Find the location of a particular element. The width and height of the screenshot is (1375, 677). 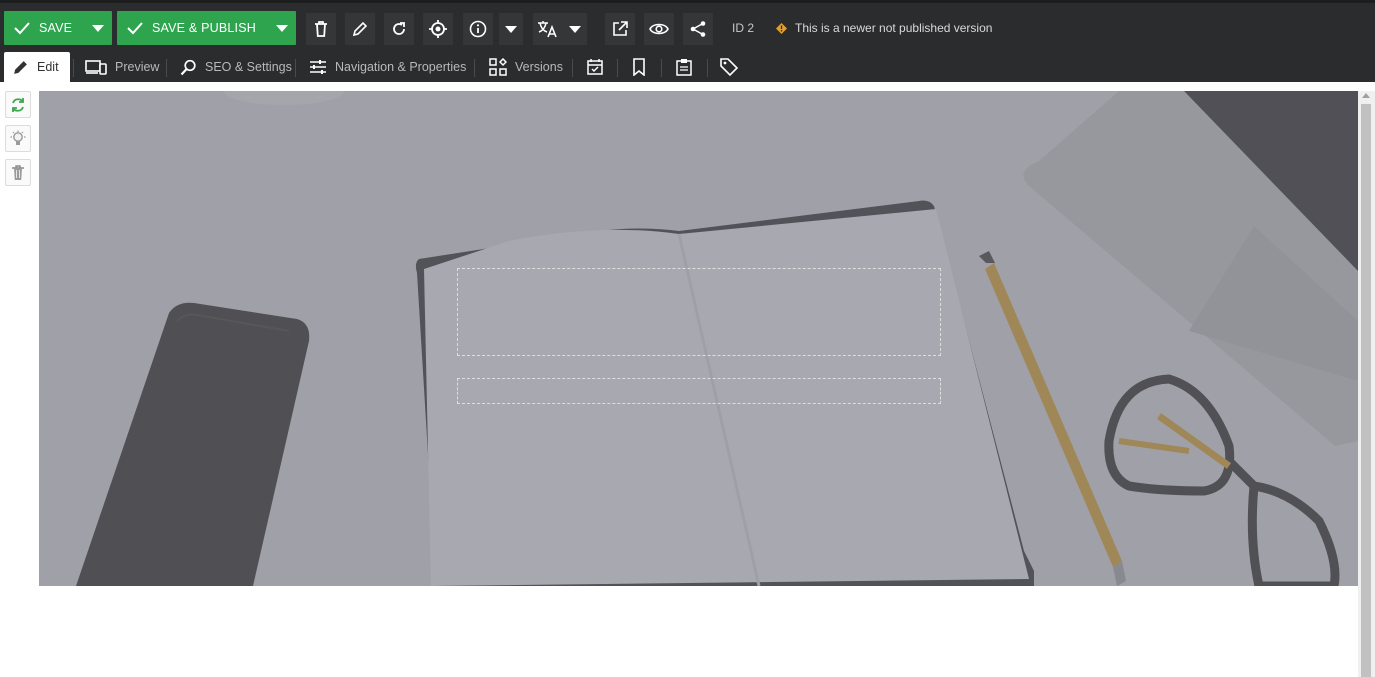

document-id: ID 2 is located at coordinates (743, 28).